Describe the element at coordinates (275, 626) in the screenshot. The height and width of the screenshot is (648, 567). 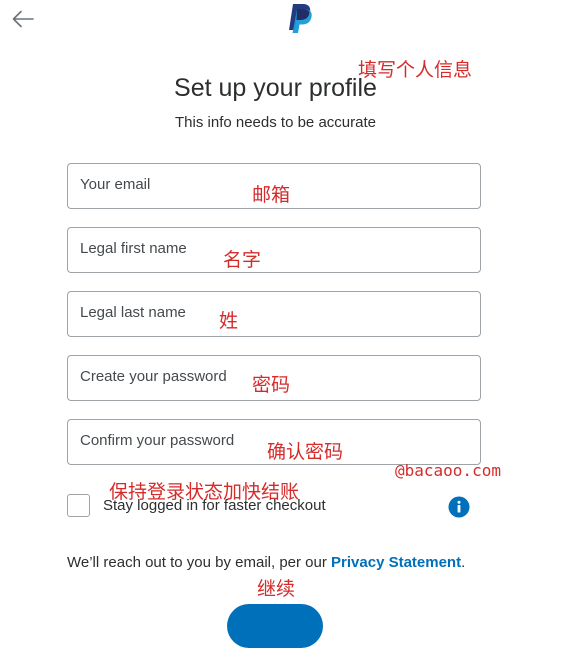
I see `continue-button` at that location.